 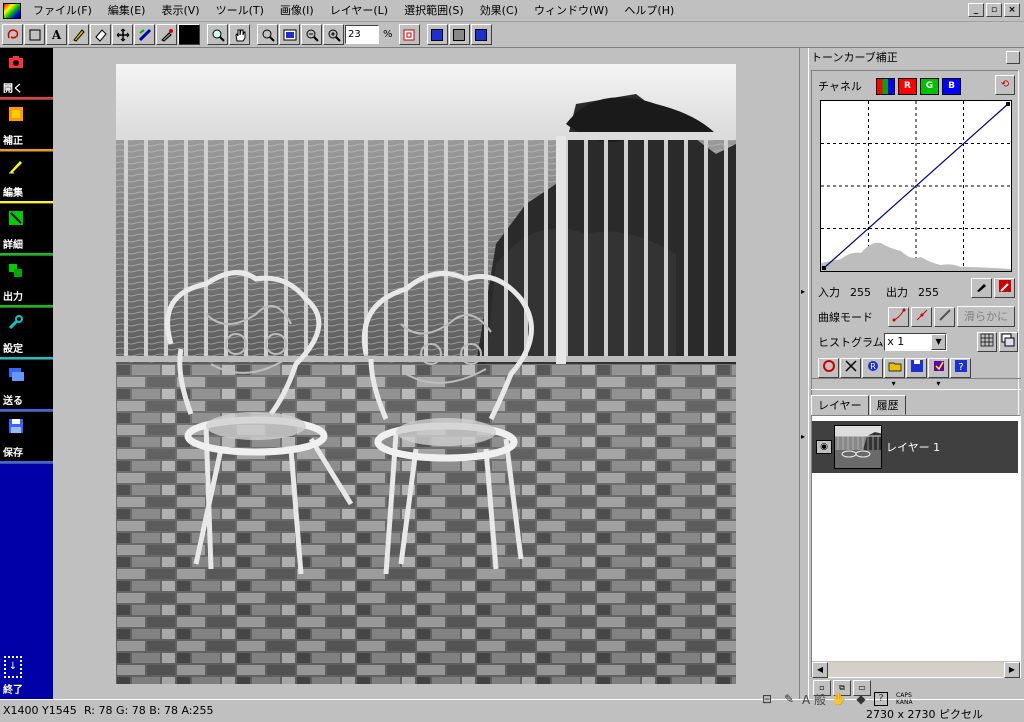 What do you see at coordinates (804, 373) in the screenshot?
I see `panel-splitter: ▸ ▸` at bounding box center [804, 373].